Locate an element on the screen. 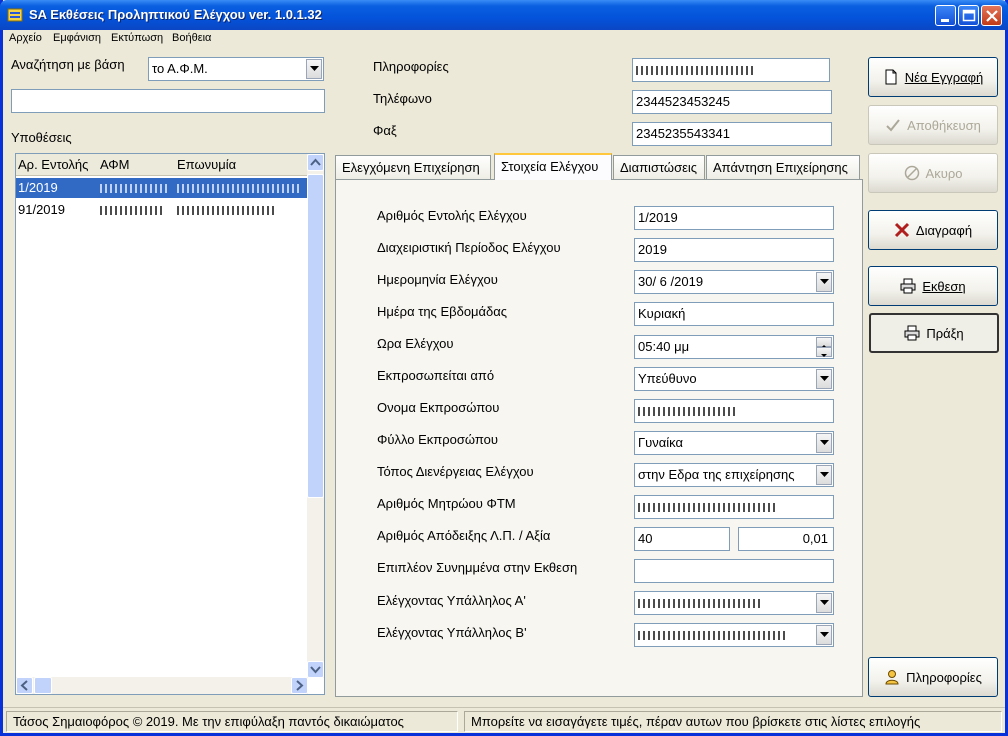  receipt-no-field: 40 is located at coordinates (682, 539).